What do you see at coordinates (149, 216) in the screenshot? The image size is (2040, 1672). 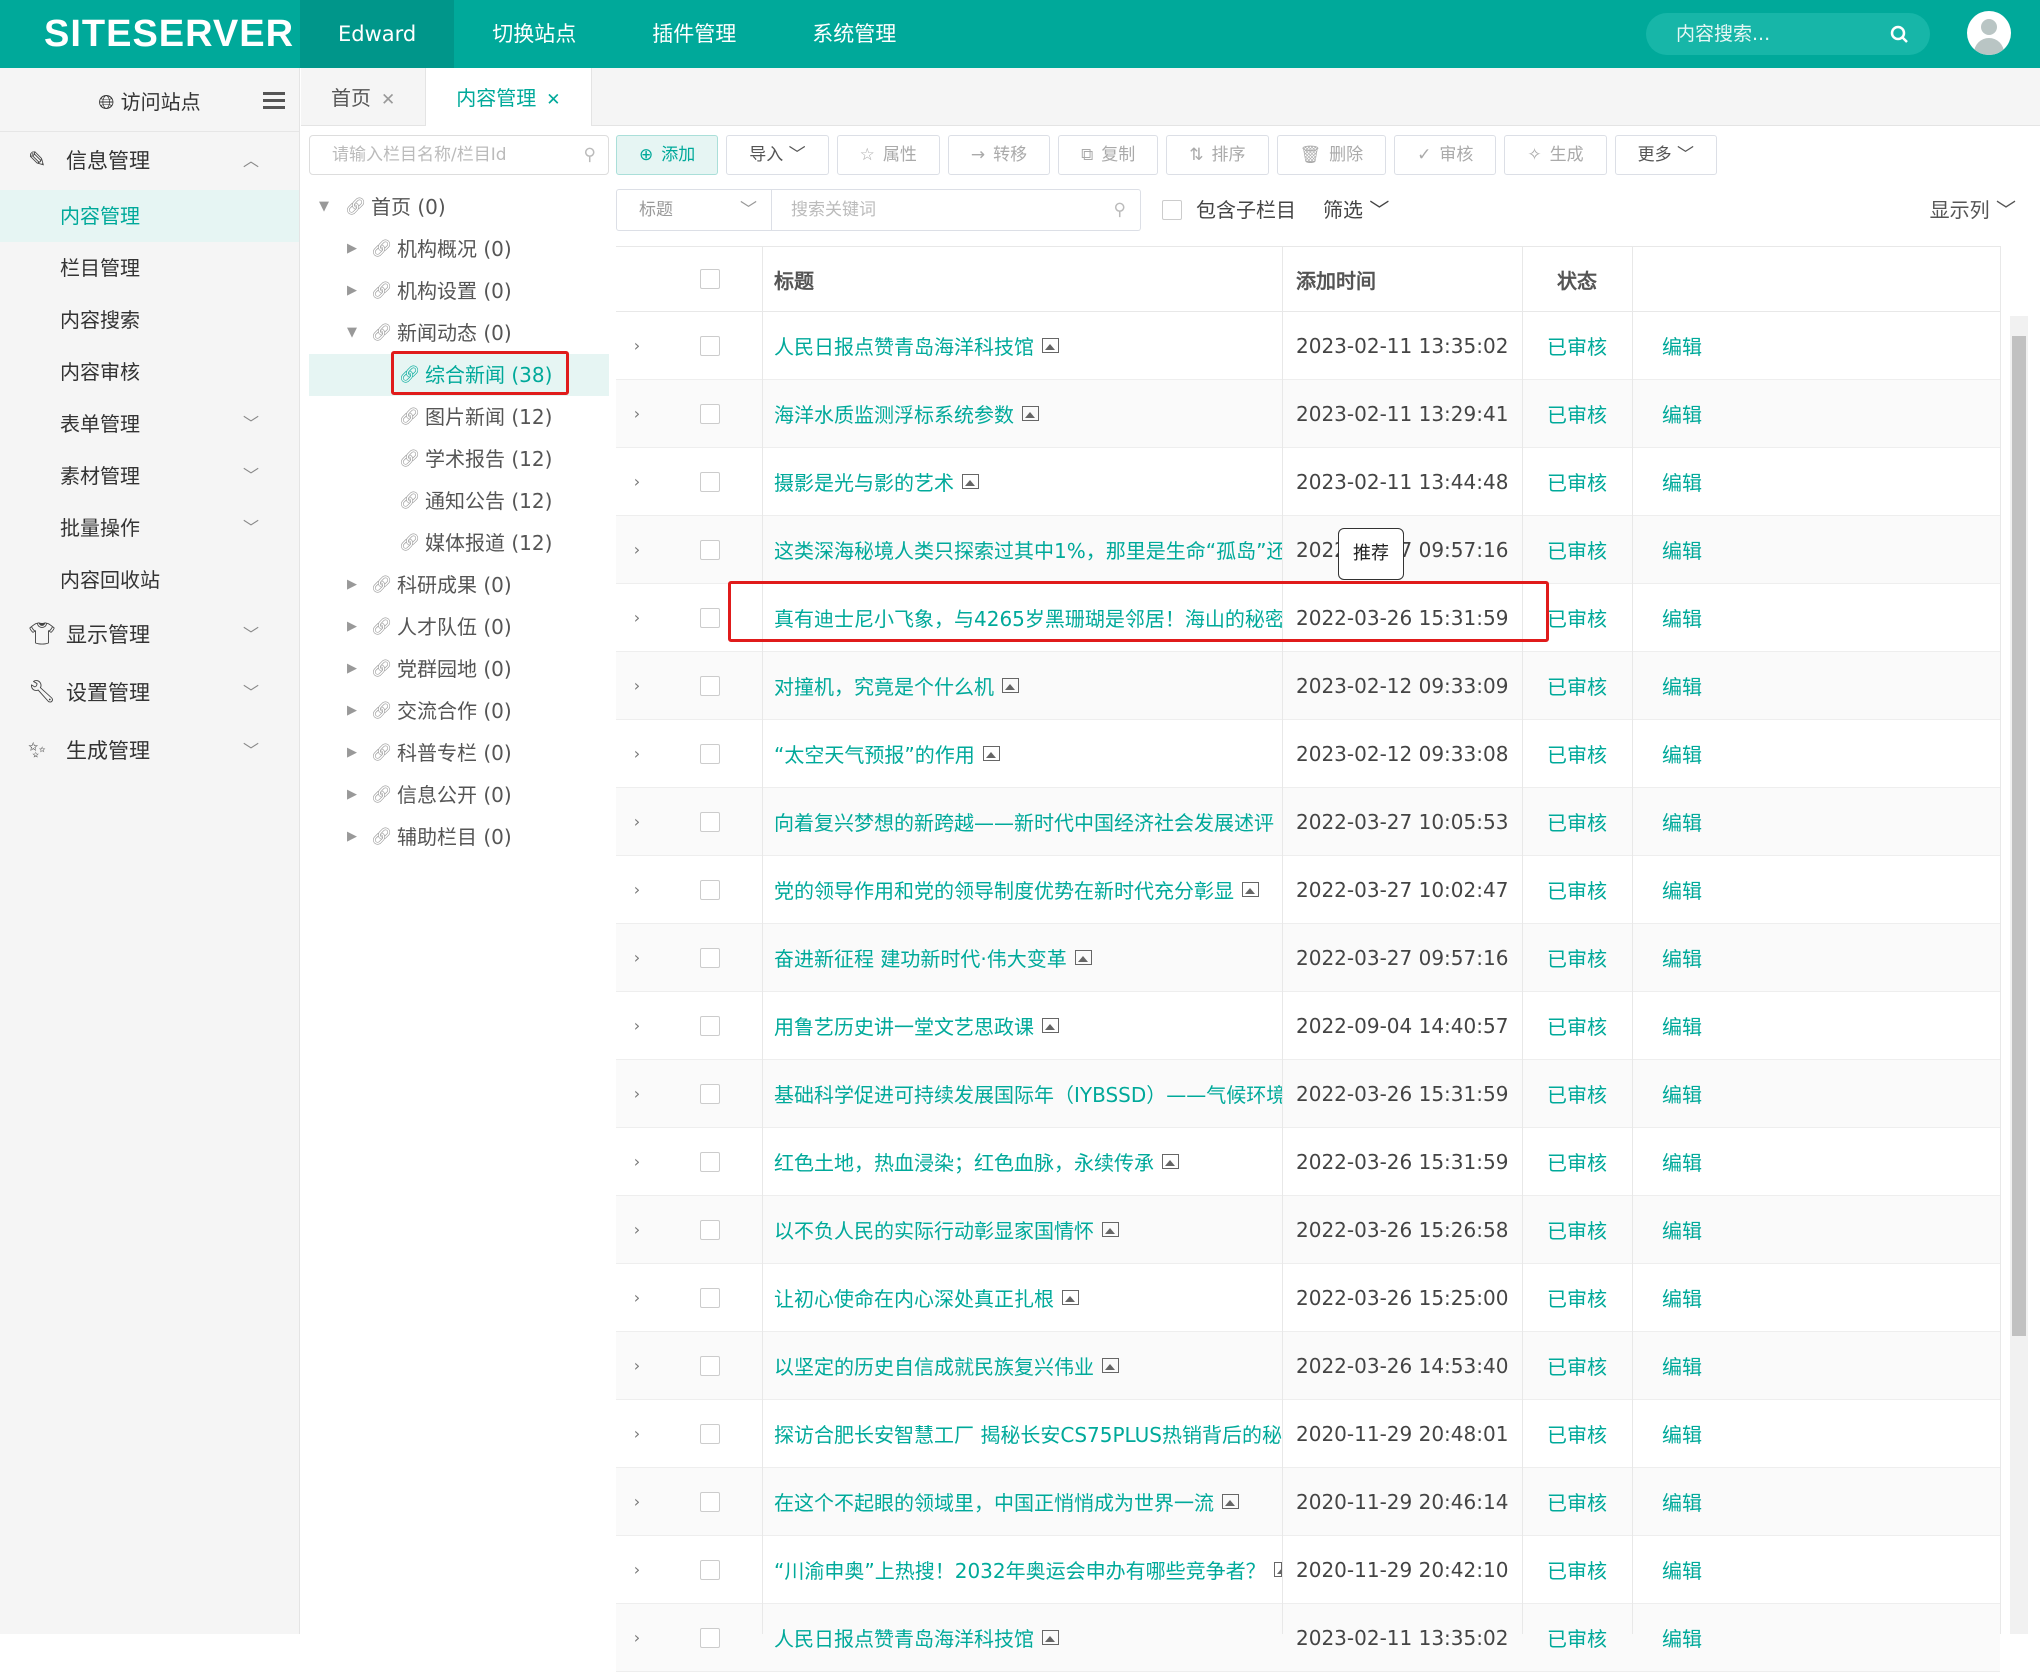 I see `sidebar-item-content: 内容管理` at bounding box center [149, 216].